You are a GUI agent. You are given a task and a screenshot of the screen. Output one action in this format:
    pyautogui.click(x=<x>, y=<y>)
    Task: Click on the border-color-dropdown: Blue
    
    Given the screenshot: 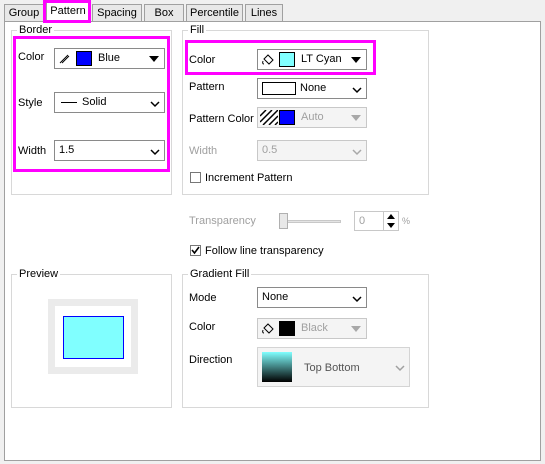 What is the action you would take?
    pyautogui.click(x=109, y=58)
    